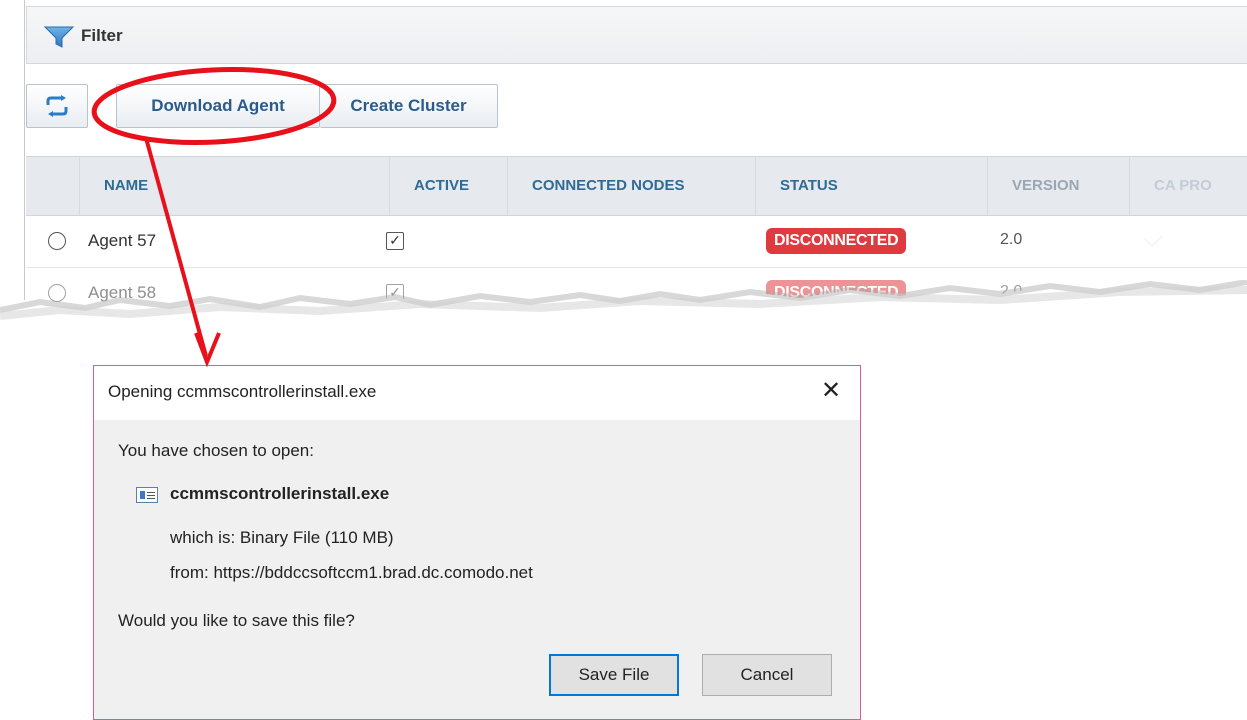 Image resolution: width=1247 pixels, height=720 pixels. What do you see at coordinates (872, 186) in the screenshot?
I see `column-header-status: STATUS` at bounding box center [872, 186].